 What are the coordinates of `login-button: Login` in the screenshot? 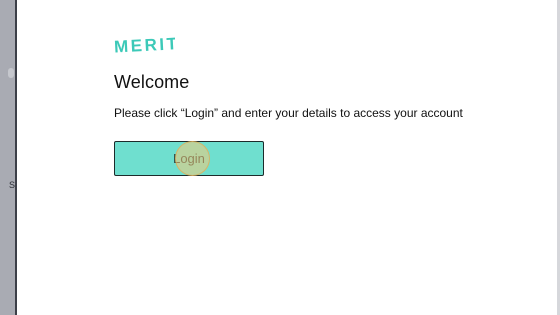 It's located at (189, 158).